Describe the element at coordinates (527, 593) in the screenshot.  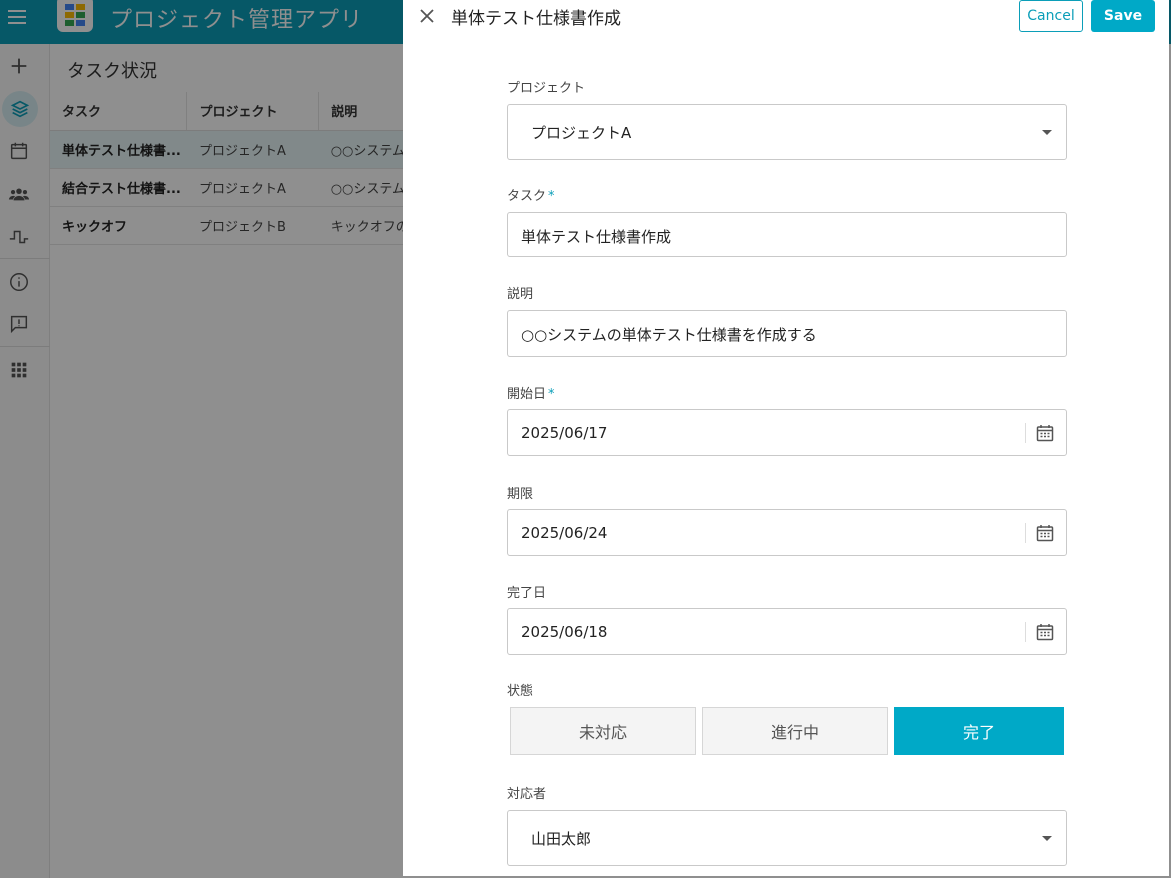
I see `done-date-label: 完了日` at that location.